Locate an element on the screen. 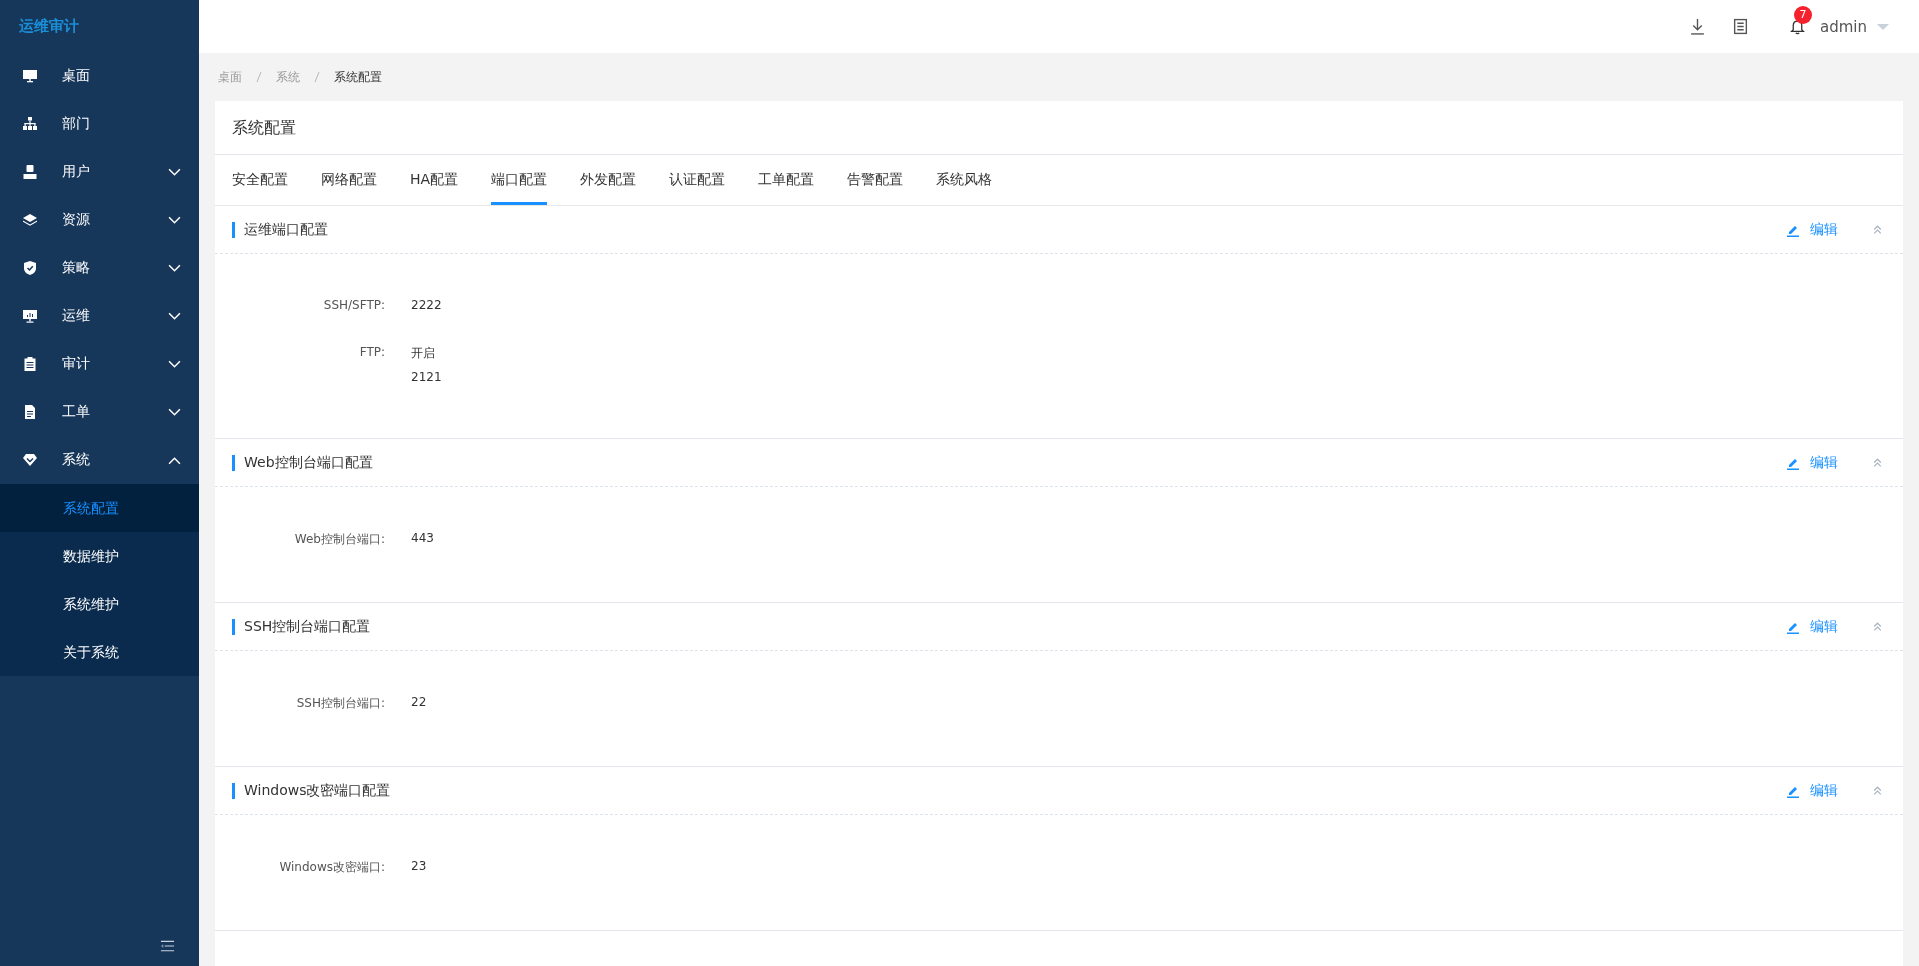 This screenshot has width=1919, height=966. tab: 系统风格 is located at coordinates (964, 180).